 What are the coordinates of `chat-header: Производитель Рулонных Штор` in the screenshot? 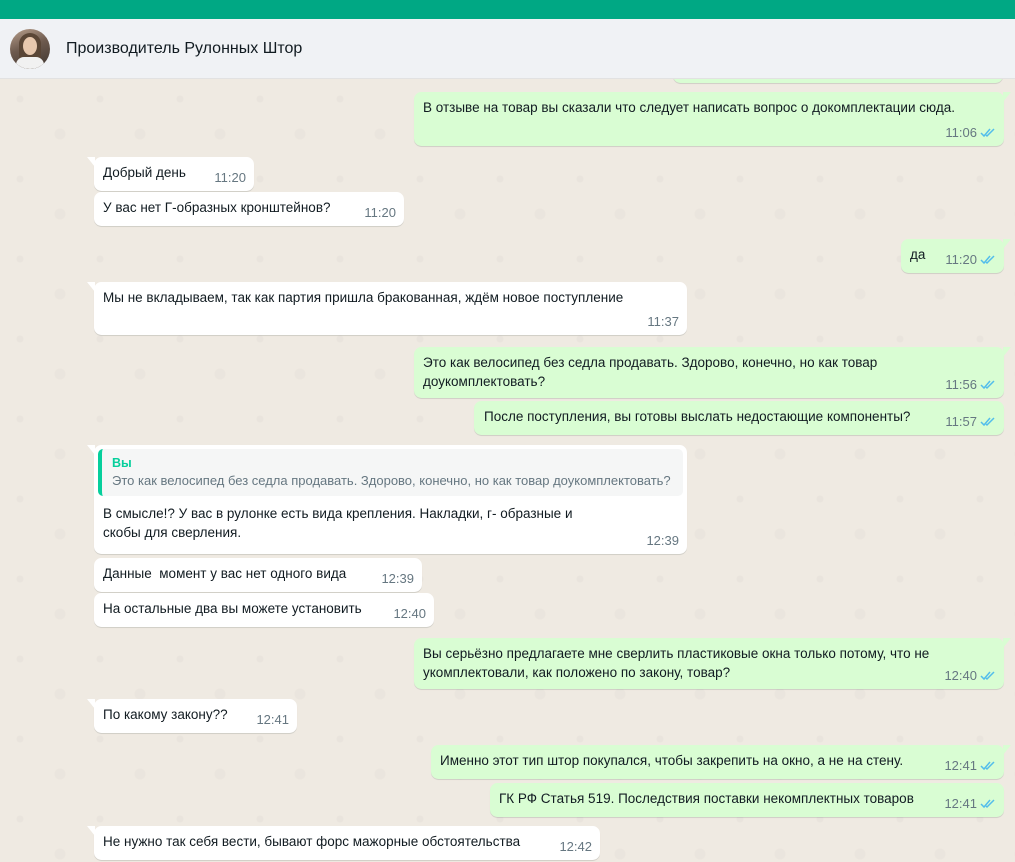 It's located at (507, 49).